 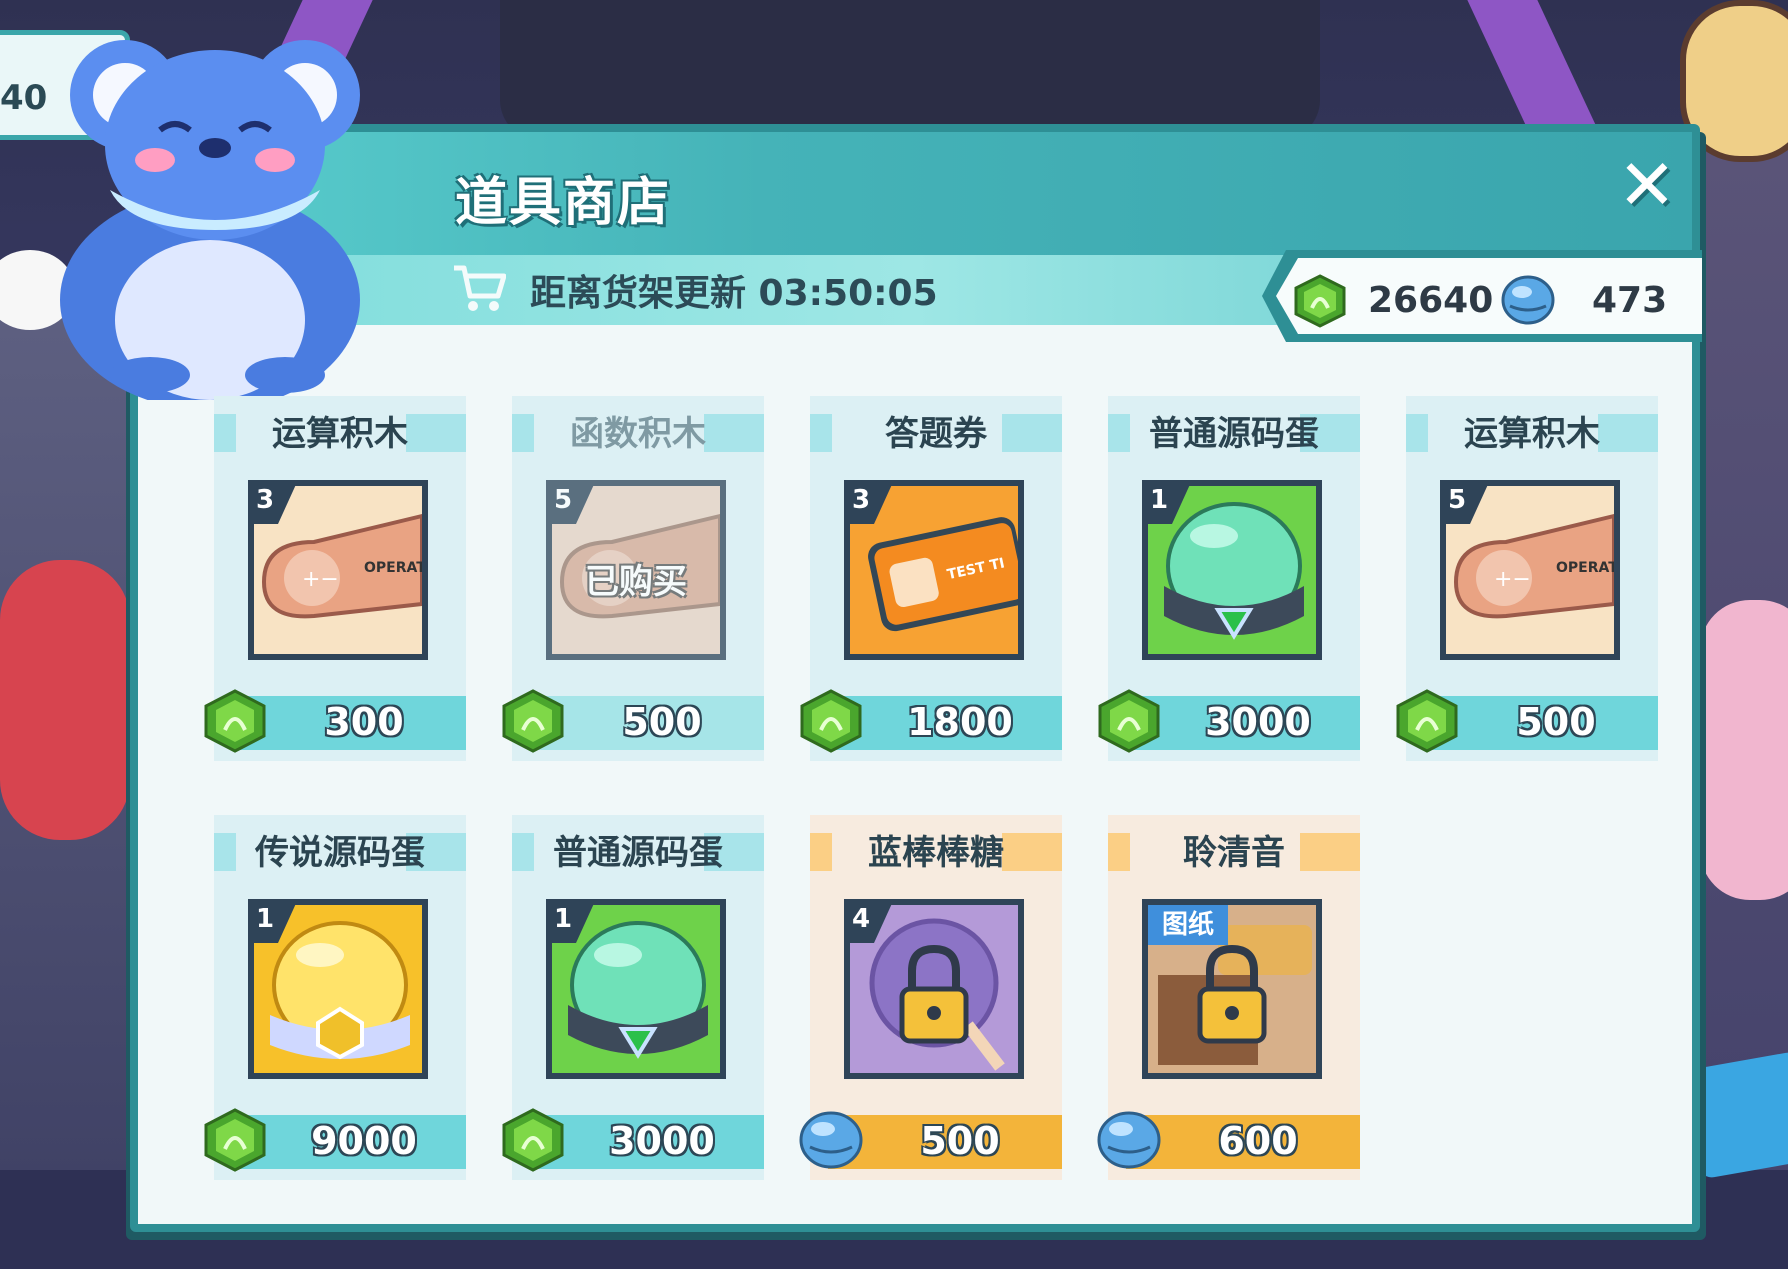 I want to click on item-price: 9000, so click(x=364, y=1141).